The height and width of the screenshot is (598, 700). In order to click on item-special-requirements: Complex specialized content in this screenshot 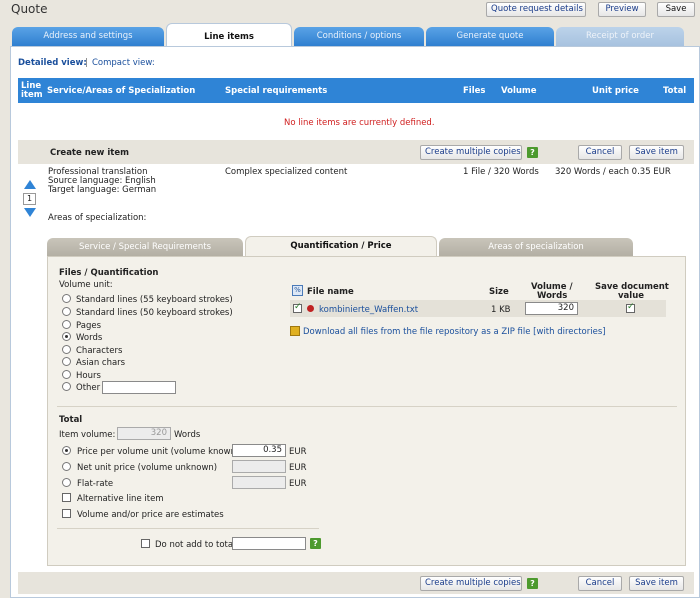, I will do `click(286, 172)`.